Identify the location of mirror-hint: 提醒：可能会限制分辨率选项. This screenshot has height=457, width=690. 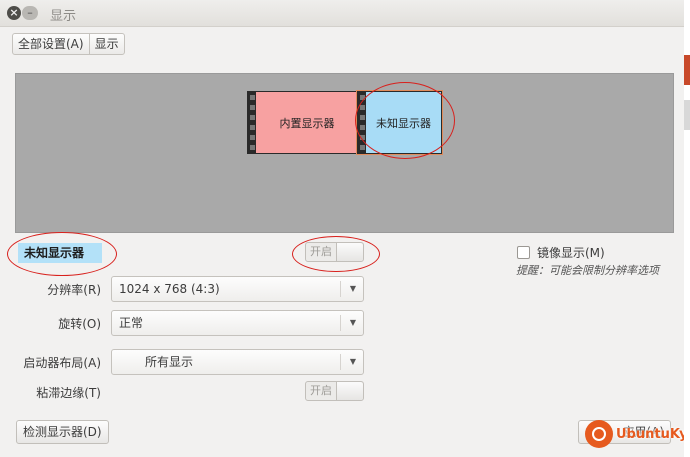
(587, 270).